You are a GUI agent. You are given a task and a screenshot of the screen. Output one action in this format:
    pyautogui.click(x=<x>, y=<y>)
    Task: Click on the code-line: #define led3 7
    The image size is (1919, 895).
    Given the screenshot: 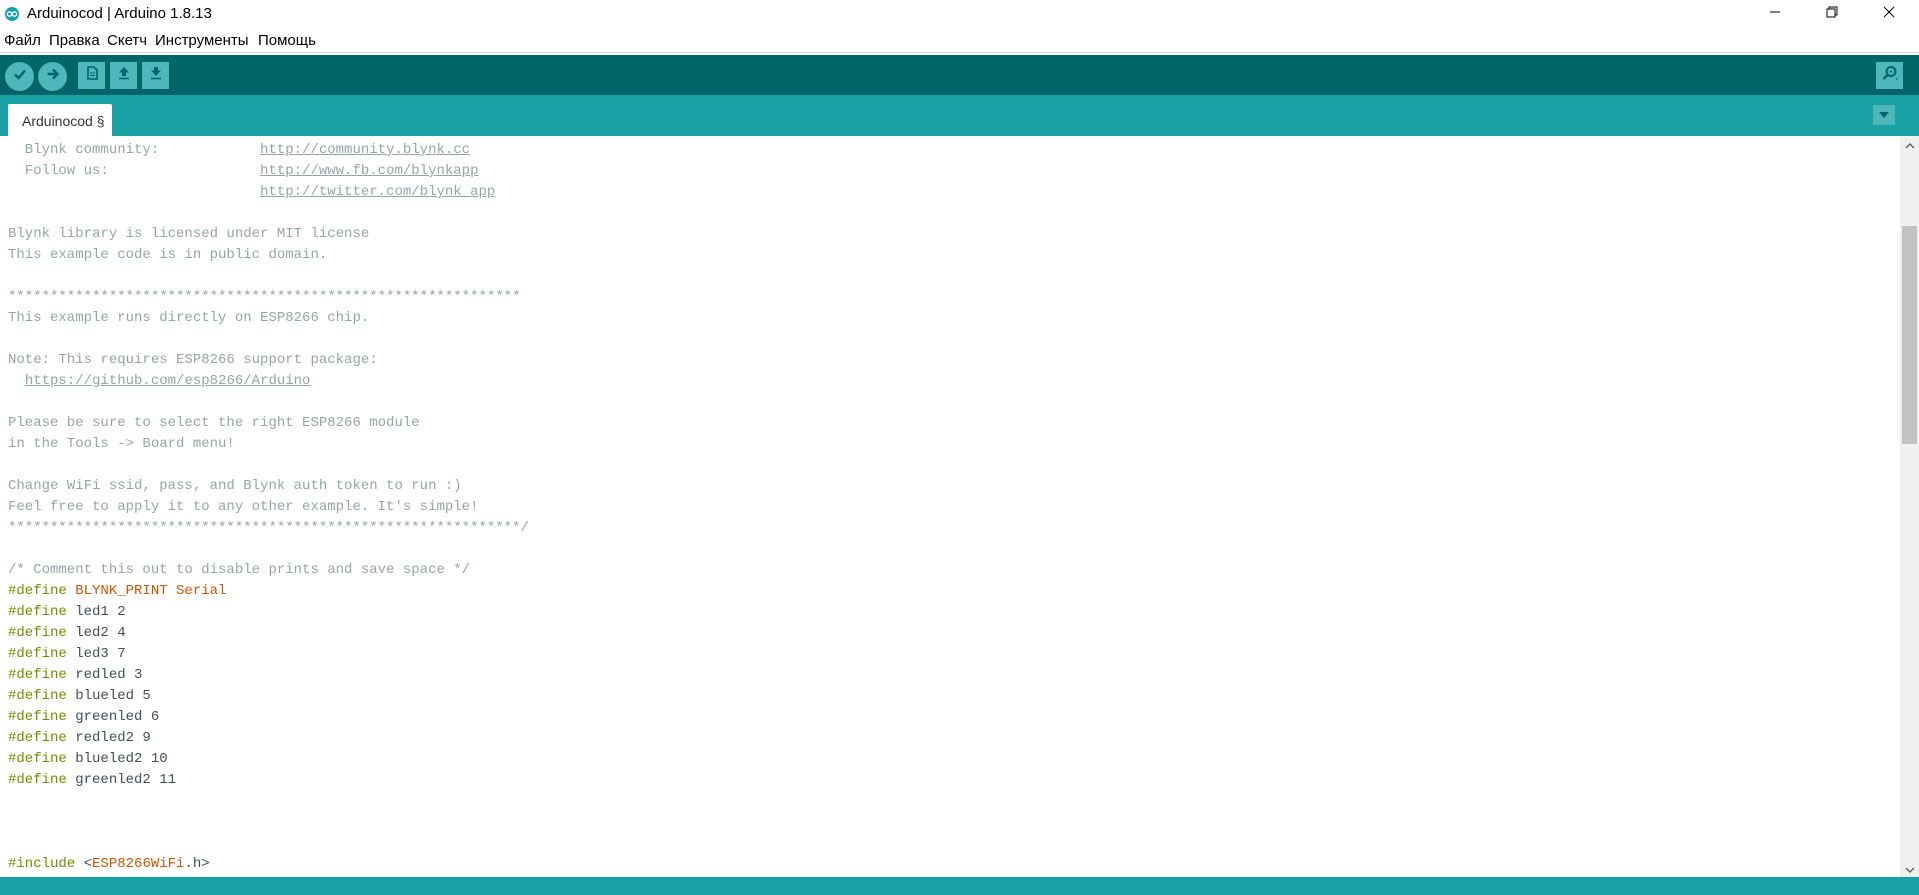 What is the action you would take?
    pyautogui.click(x=67, y=654)
    